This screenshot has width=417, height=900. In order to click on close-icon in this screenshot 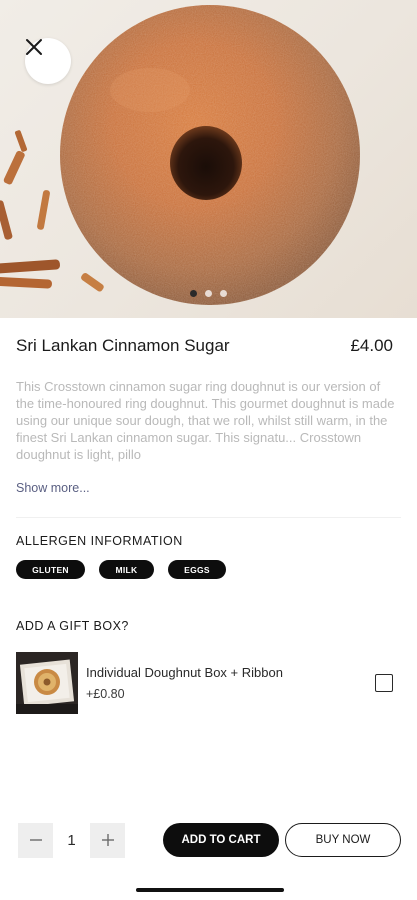, I will do `click(34, 47)`.